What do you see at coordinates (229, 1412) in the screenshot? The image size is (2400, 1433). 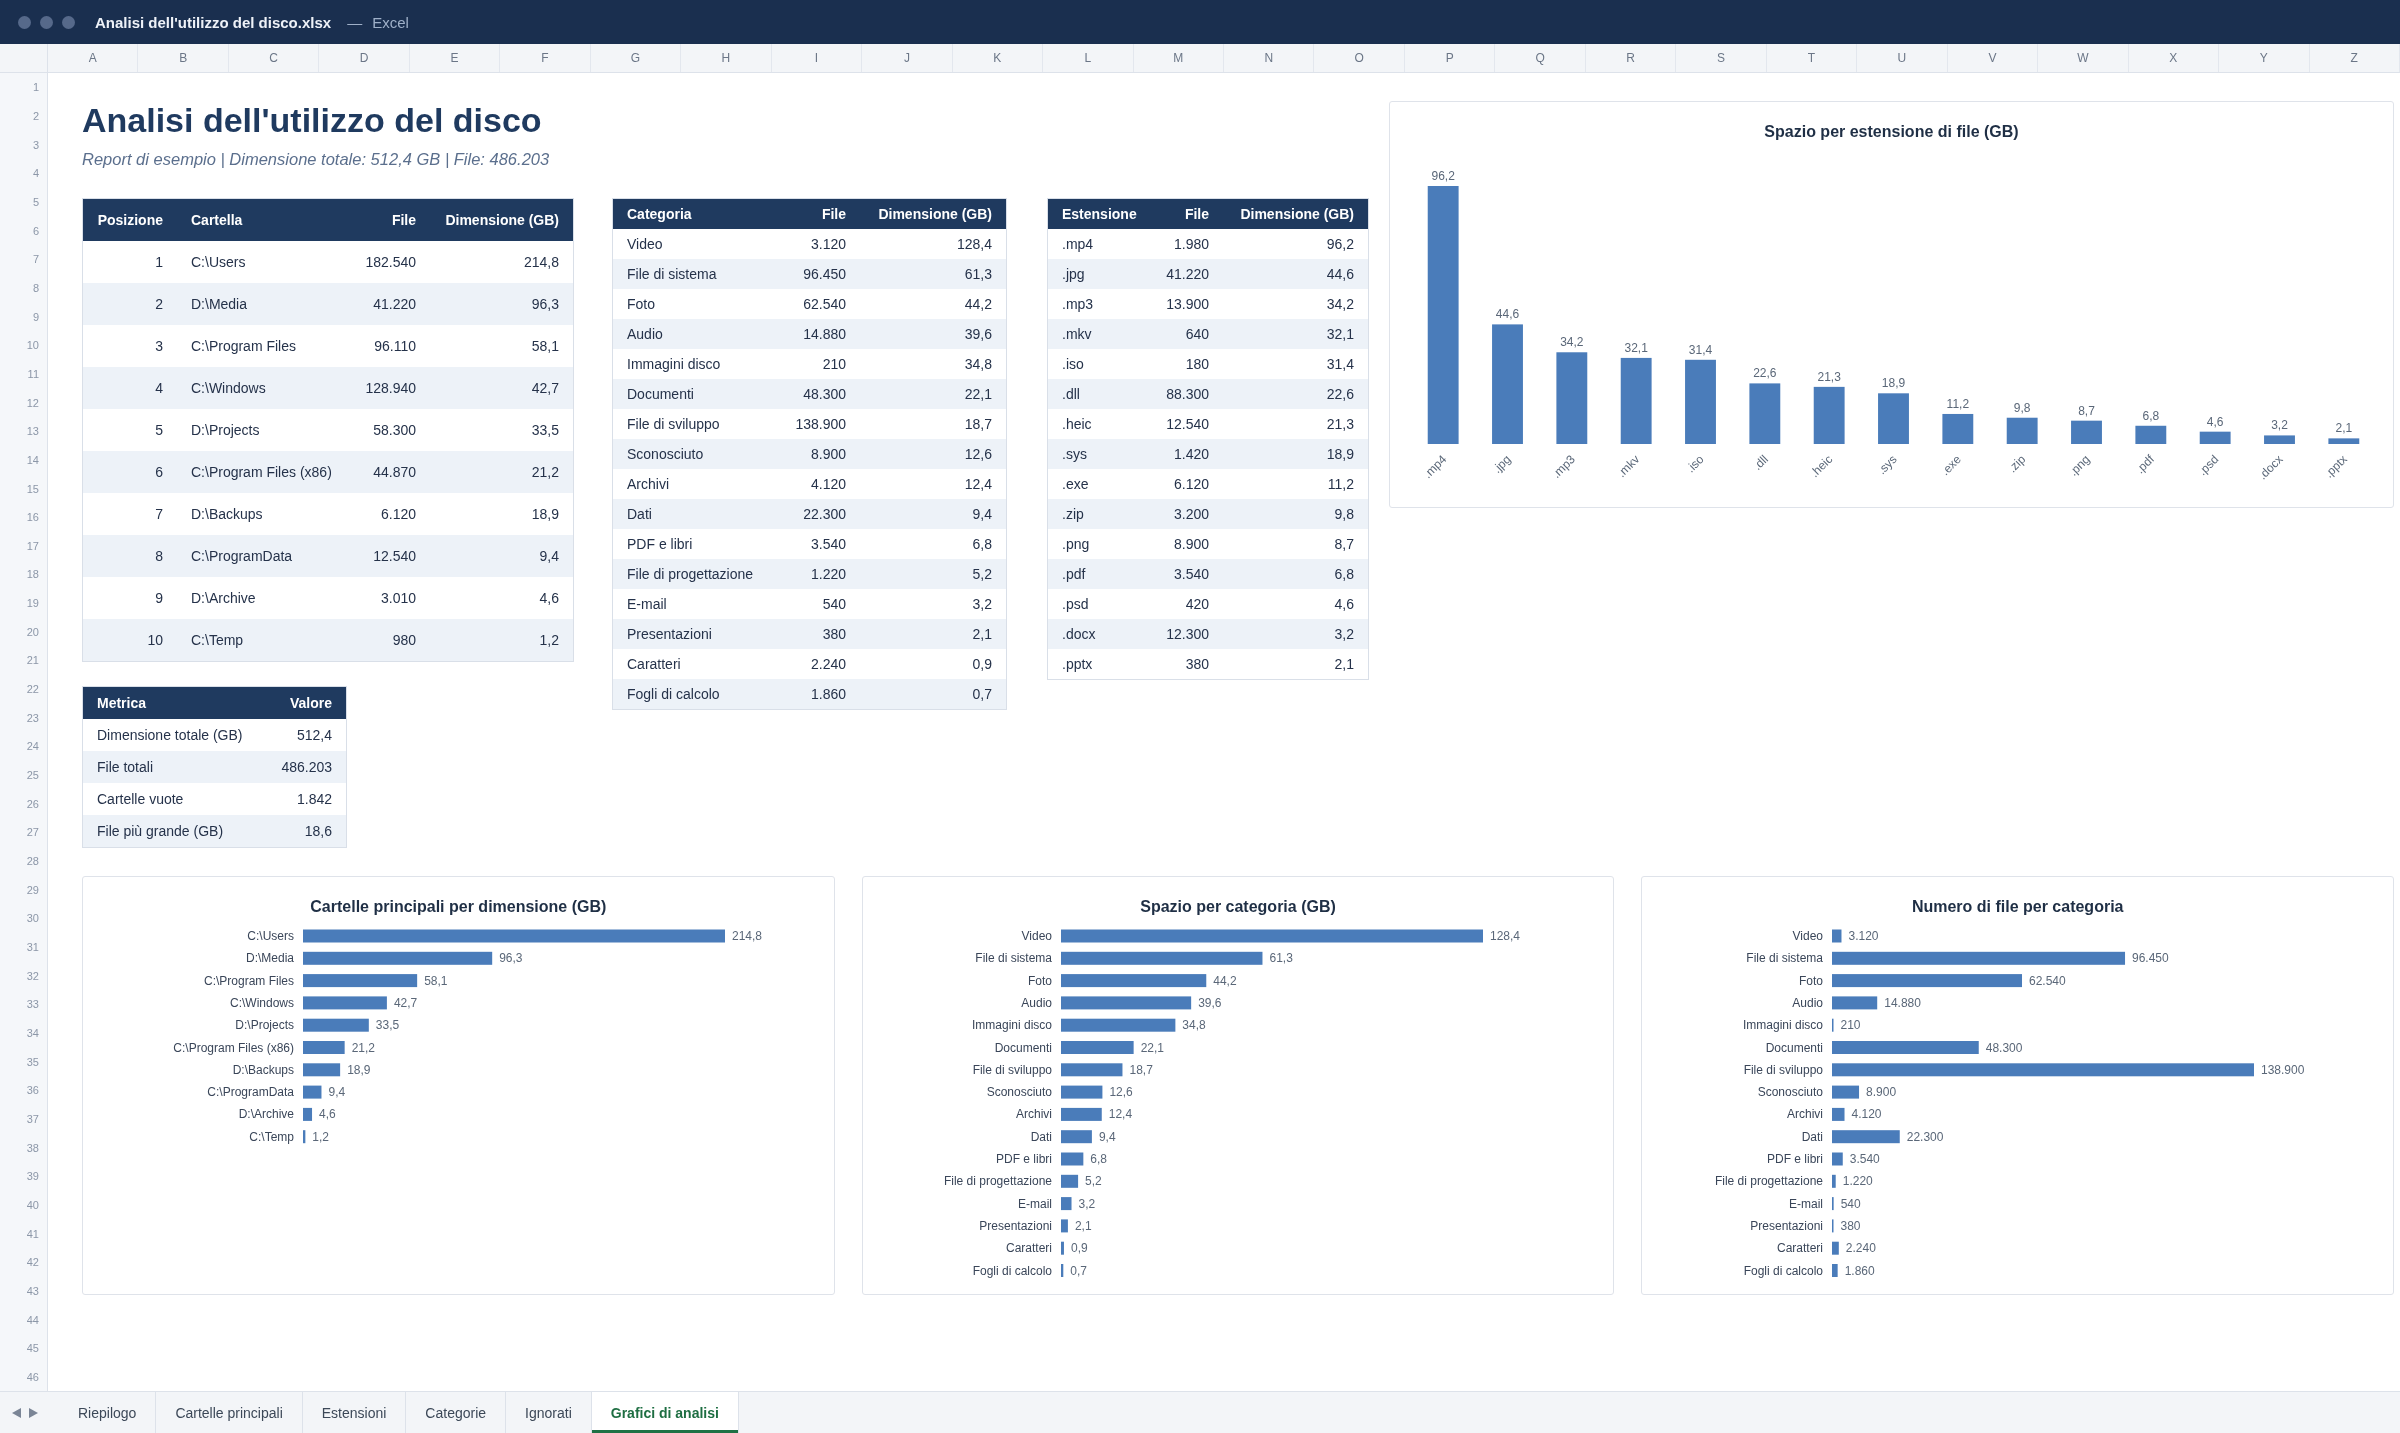 I see `sheet-tab: Cartelle principali` at bounding box center [229, 1412].